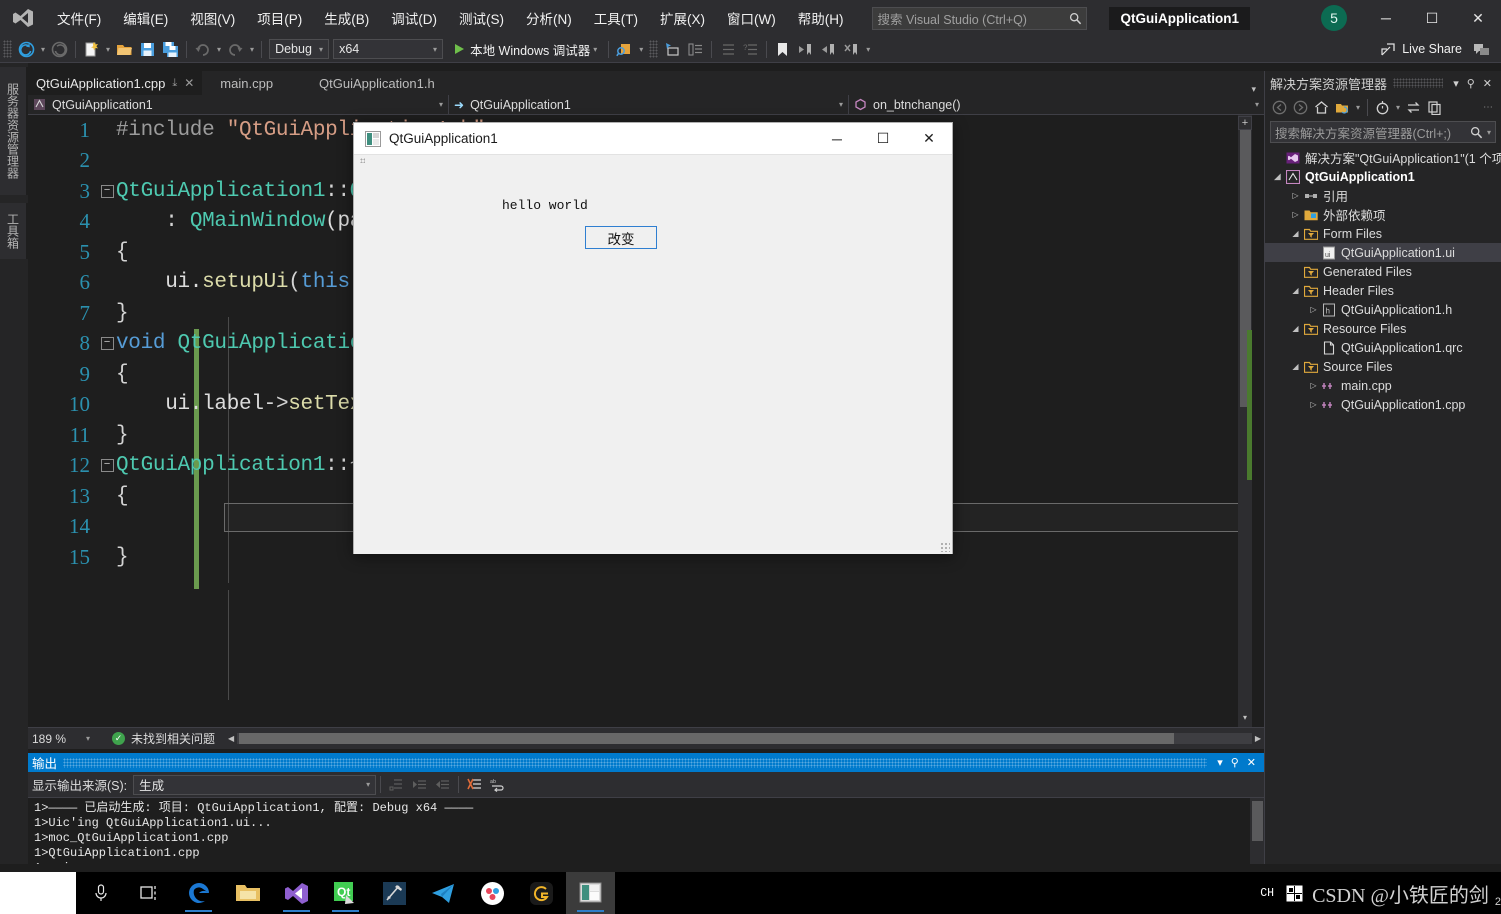 This screenshot has width=1501, height=914. What do you see at coordinates (59, 49) in the screenshot?
I see `navigate-forward-icon` at bounding box center [59, 49].